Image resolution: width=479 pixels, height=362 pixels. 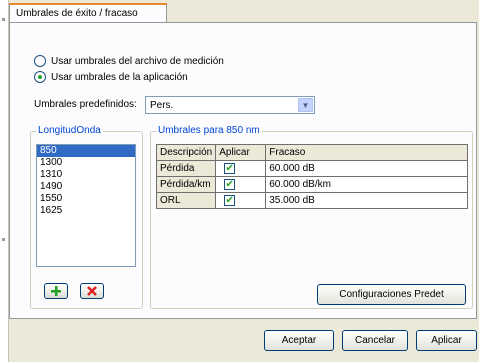 I want to click on table-row: ORL ✔ 35.000 dB, so click(x=311, y=200).